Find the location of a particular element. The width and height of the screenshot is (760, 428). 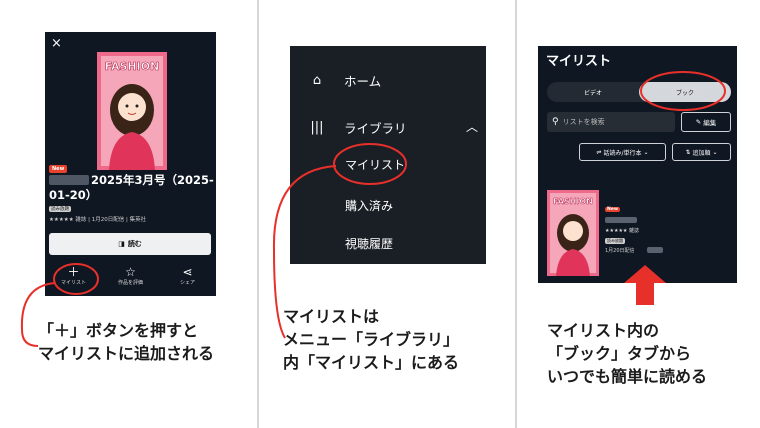

menu-home: ⌂ ホーム is located at coordinates (344, 80).